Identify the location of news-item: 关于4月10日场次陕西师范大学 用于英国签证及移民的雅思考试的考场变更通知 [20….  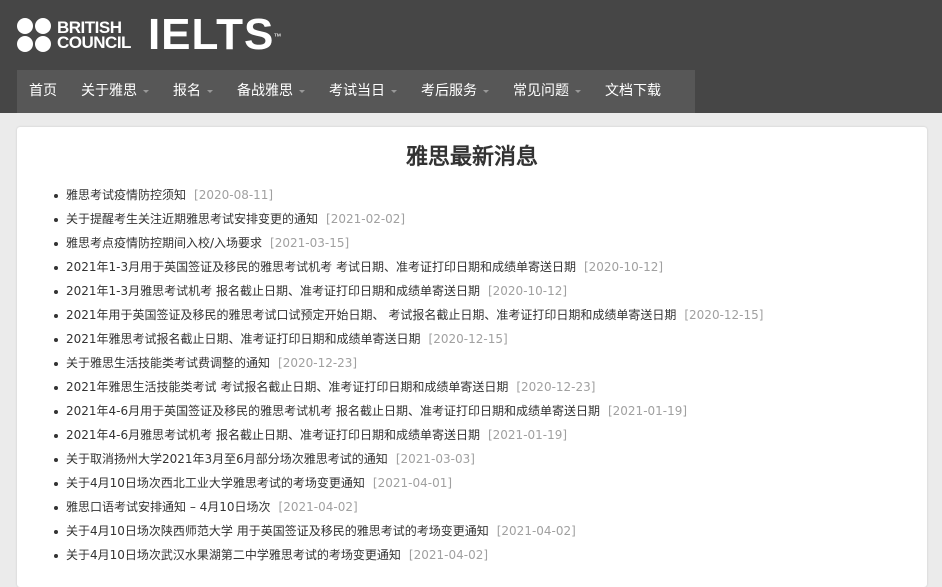
(490, 531).